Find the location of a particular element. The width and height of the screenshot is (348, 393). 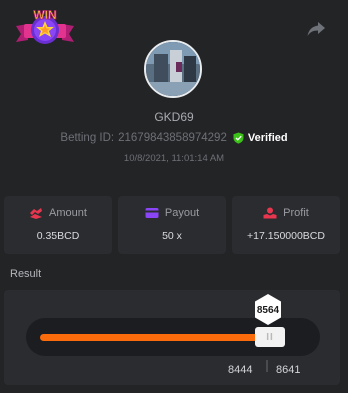

win-badge-logo: WIN is located at coordinates (45, 28).